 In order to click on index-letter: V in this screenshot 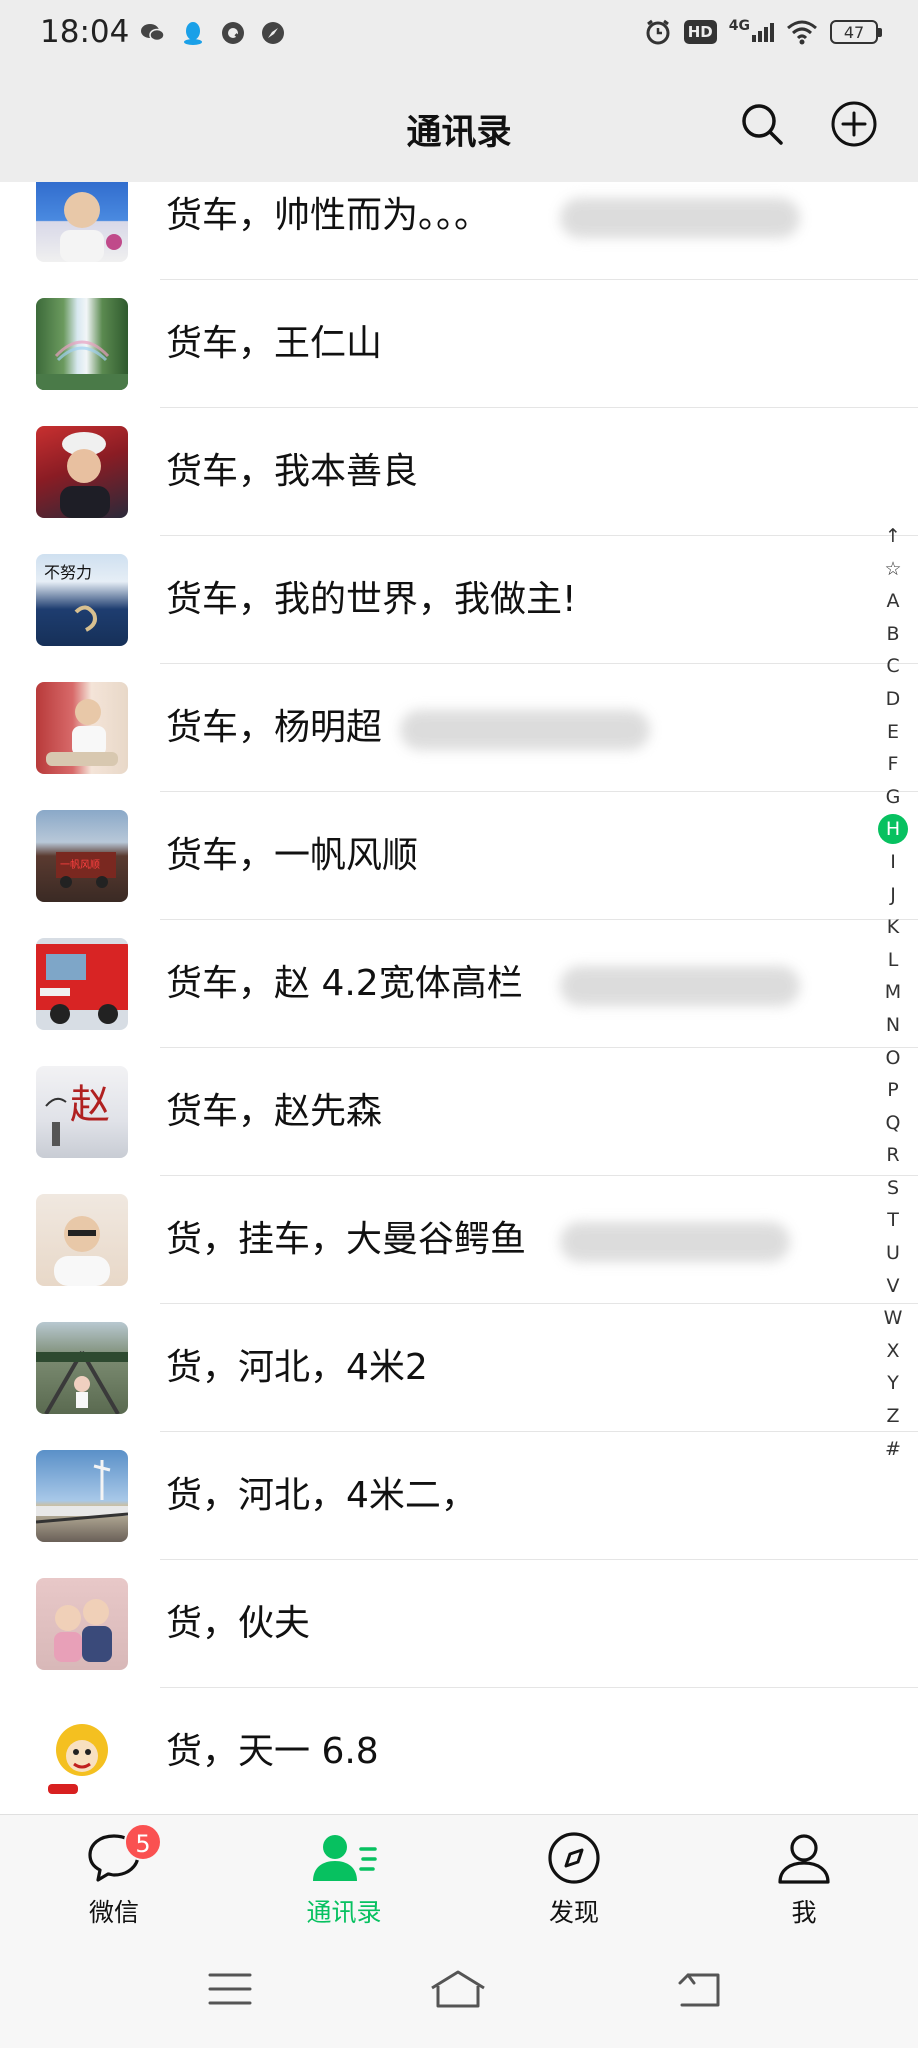, I will do `click(893, 1286)`.